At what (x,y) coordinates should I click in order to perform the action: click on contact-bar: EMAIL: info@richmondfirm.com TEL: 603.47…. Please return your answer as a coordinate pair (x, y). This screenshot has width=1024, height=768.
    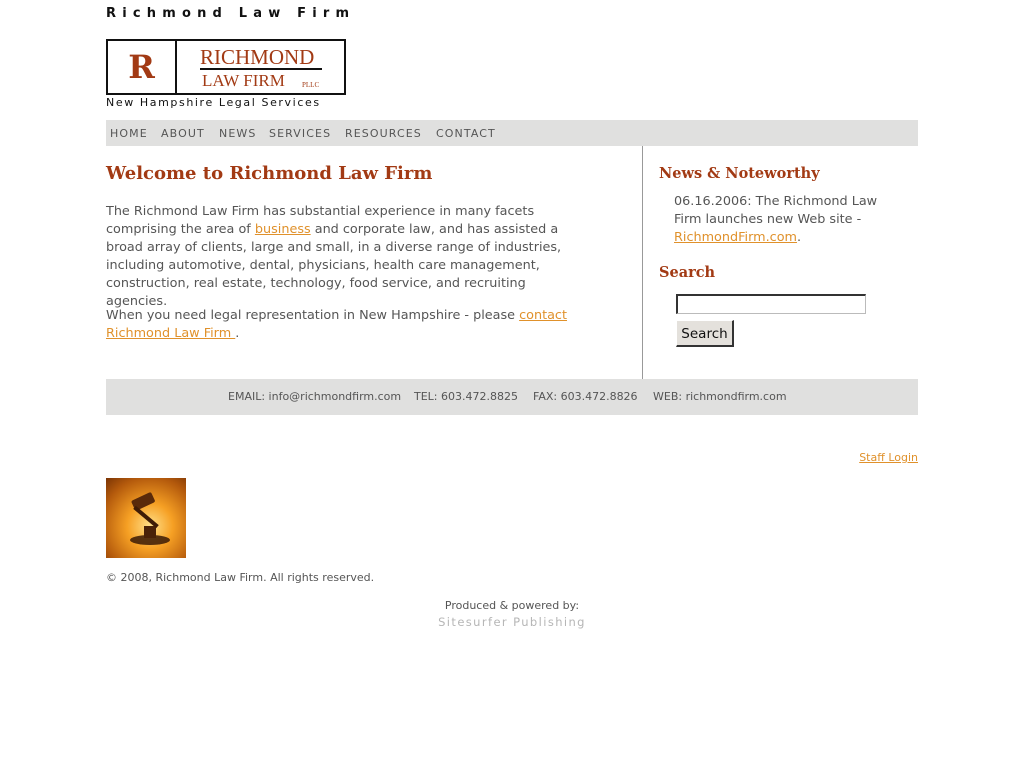
    Looking at the image, I should click on (512, 397).